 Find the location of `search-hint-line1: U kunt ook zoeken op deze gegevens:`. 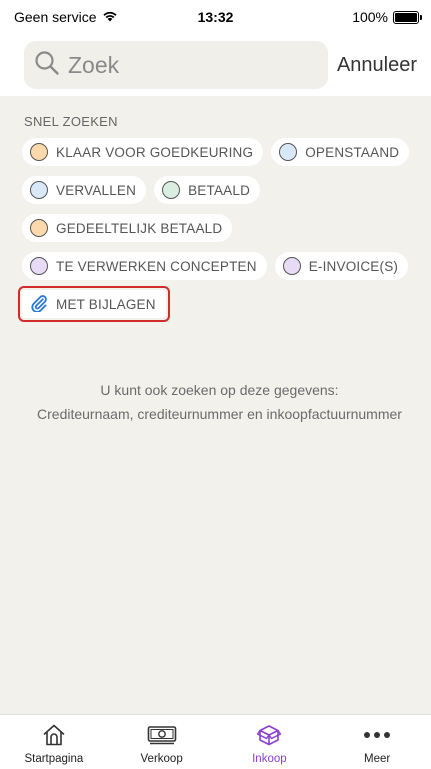

search-hint-line1: U kunt ook zoeken op deze gegevens: is located at coordinates (219, 390).